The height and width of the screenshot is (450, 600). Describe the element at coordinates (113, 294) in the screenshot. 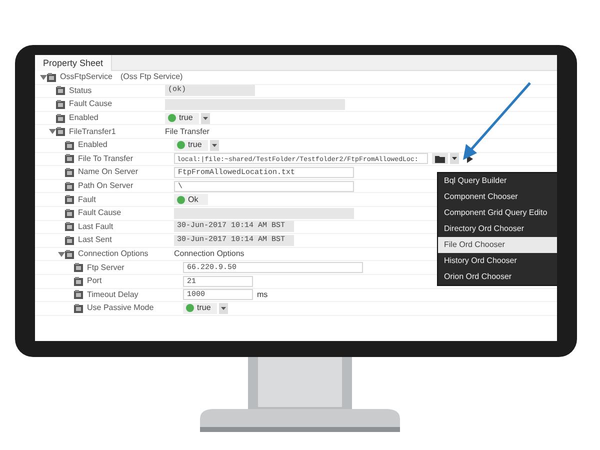

I see `property-label: Timeout Delay` at that location.